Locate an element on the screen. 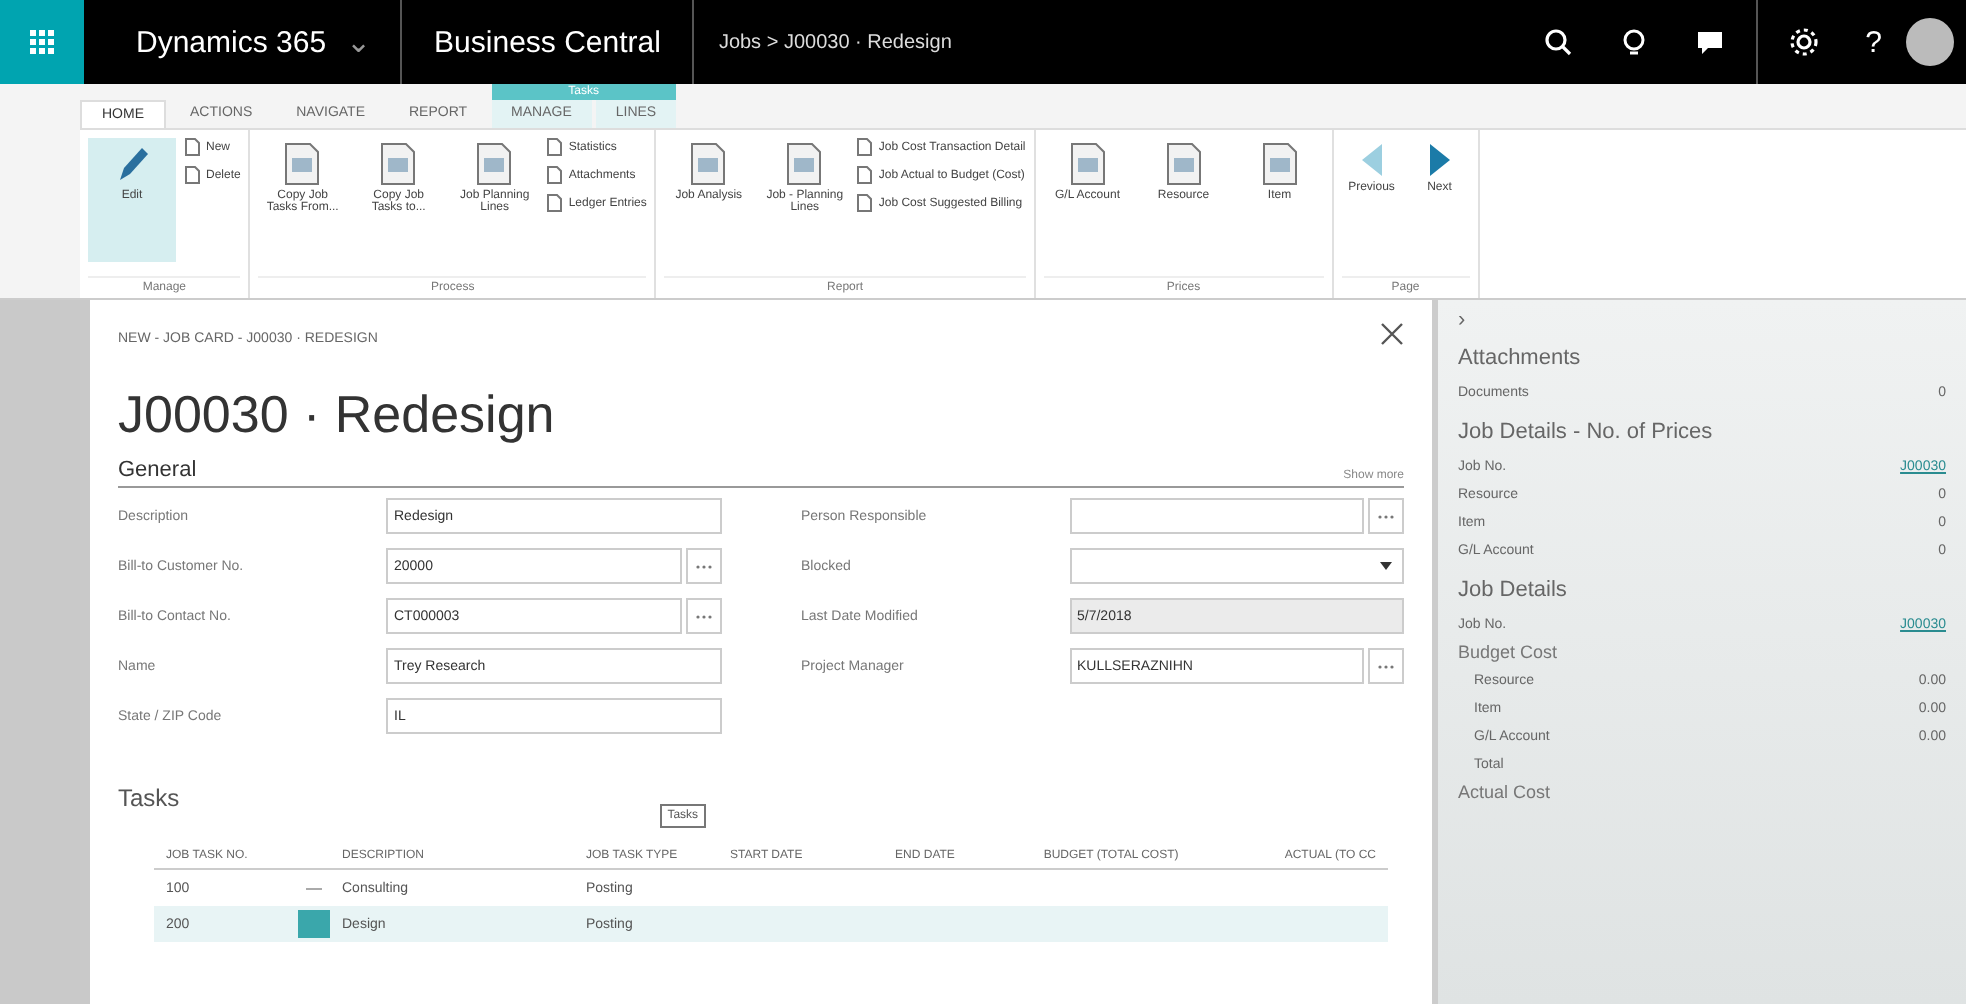 This screenshot has width=1966, height=1004. avatar-icon is located at coordinates (1930, 42).